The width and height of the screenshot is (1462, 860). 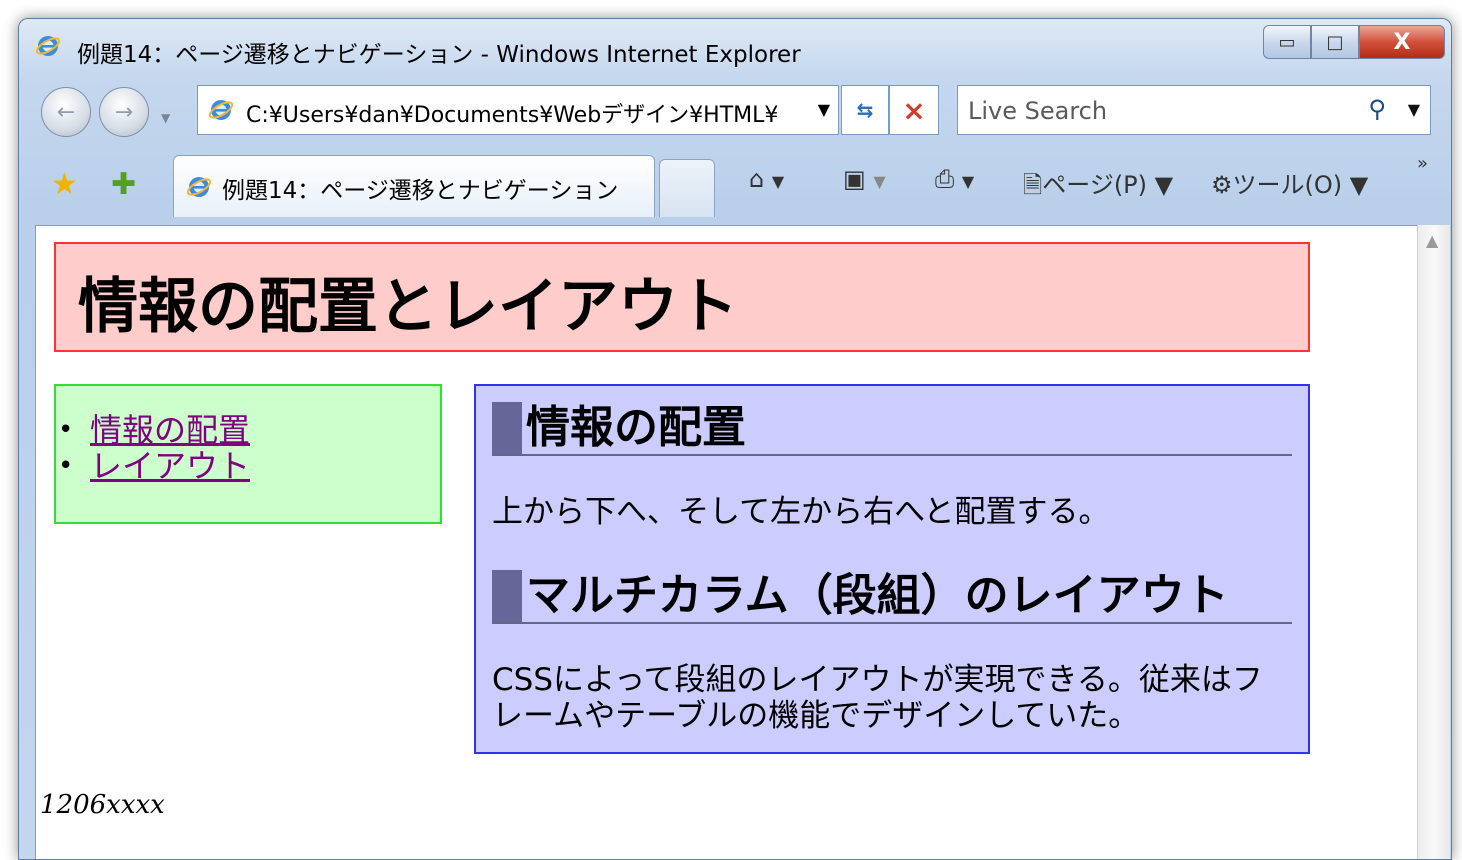 I want to click on section-heading-text: マルチカラム（段組）のレイアウト, so click(x=877, y=595).